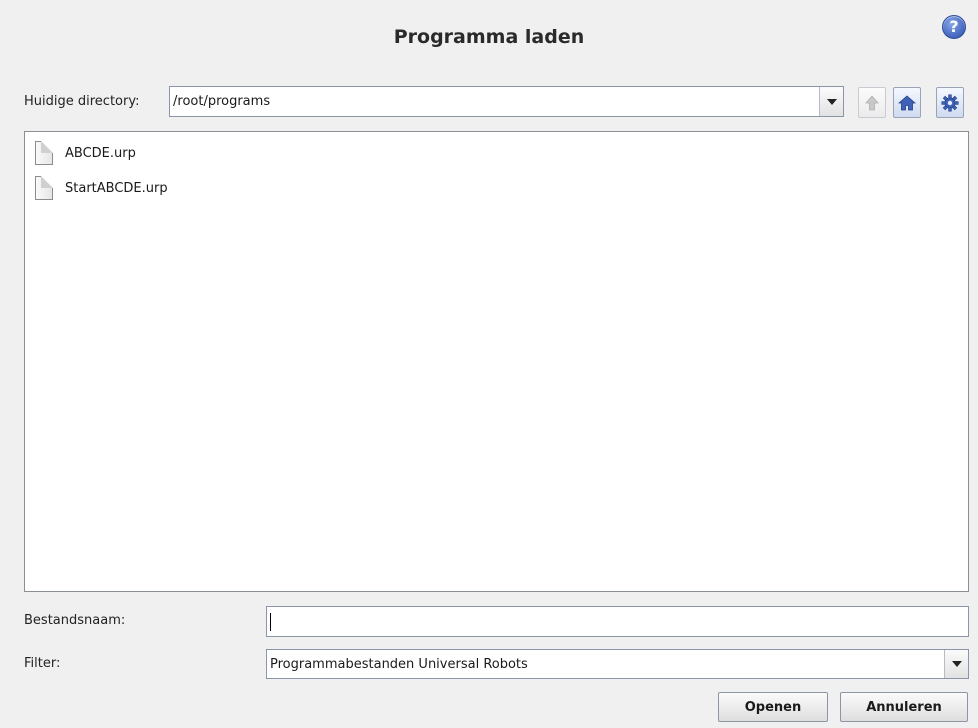  What do you see at coordinates (75, 620) in the screenshot?
I see `filename-label: Bestandsnaam:` at bounding box center [75, 620].